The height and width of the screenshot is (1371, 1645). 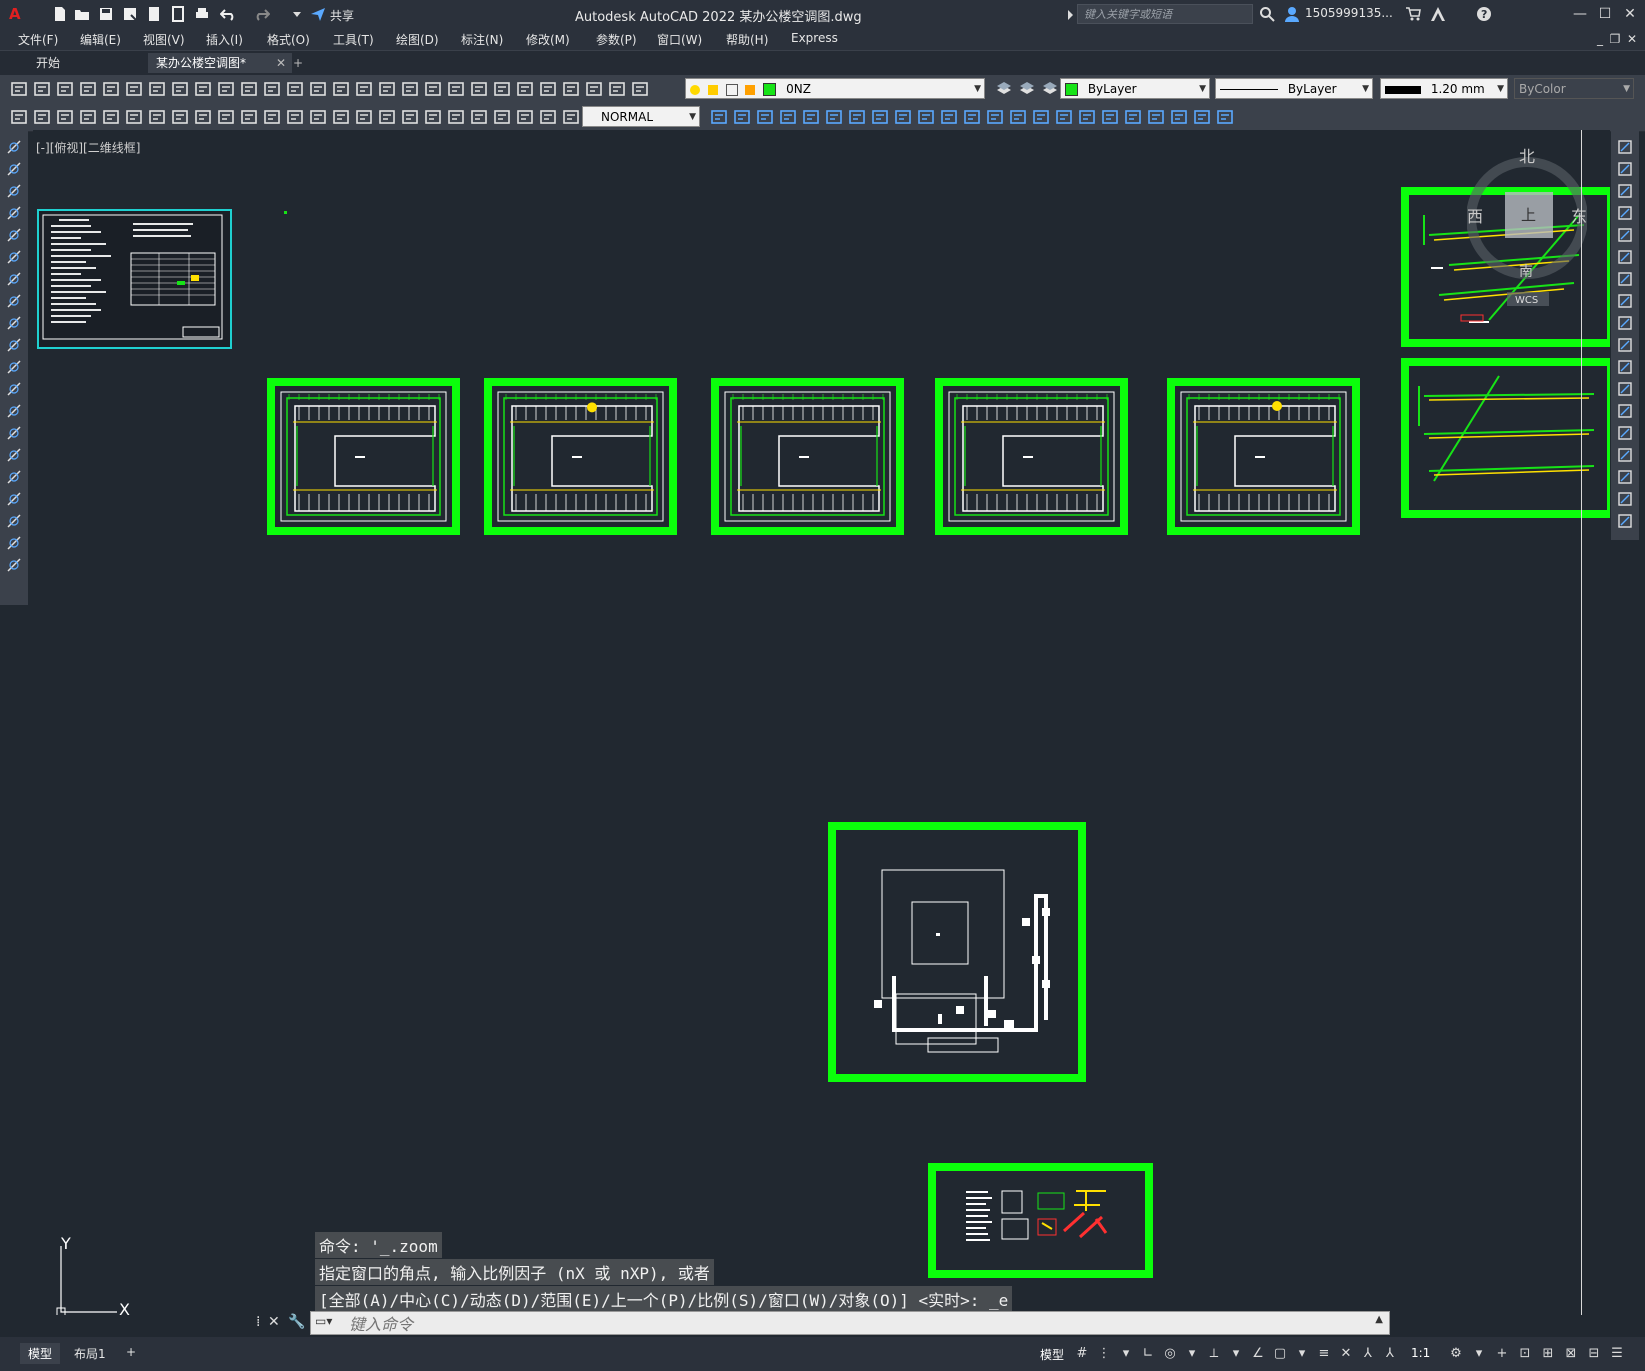 I want to click on save-as-icon, so click(x=130, y=14).